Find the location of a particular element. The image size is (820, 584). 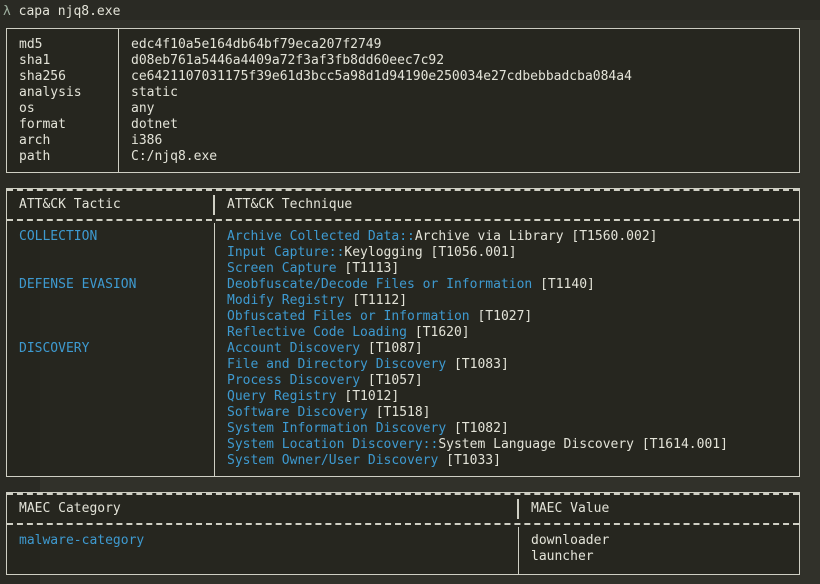

info-key: os is located at coordinates (27, 108).